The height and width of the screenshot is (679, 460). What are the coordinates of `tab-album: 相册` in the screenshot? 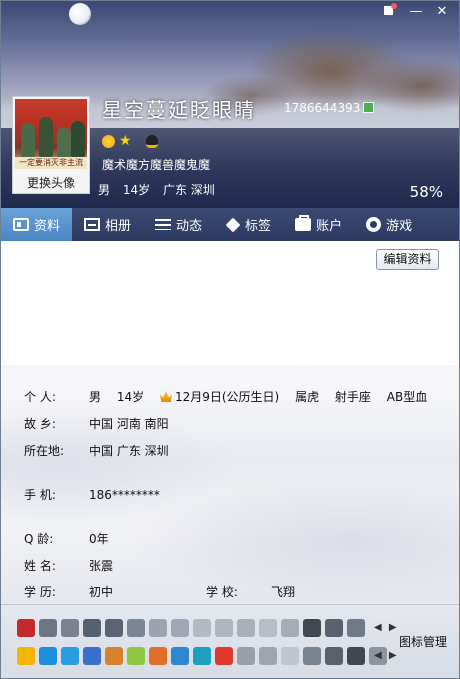 It's located at (107, 224).